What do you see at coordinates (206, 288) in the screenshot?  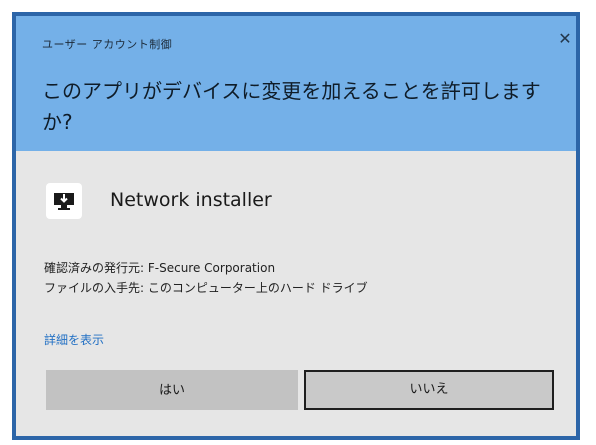 I see `file-origin-info: ファイルの入手先: このコンピューター上のハード ドライブ` at bounding box center [206, 288].